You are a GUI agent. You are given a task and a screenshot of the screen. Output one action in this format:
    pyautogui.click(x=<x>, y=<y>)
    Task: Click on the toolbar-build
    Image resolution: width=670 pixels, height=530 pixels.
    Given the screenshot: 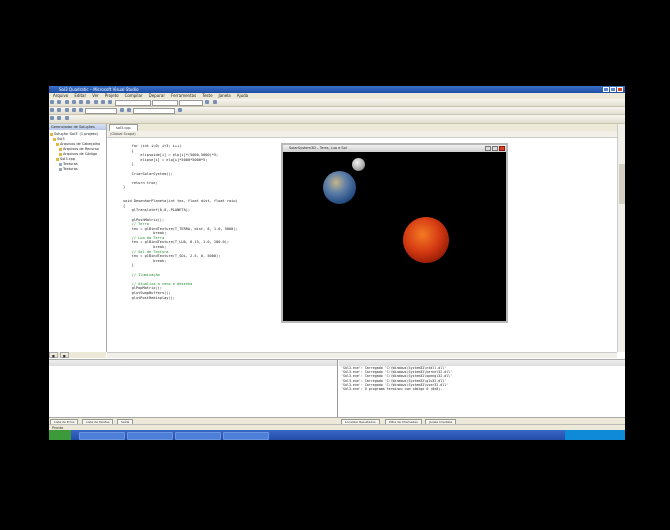 What is the action you would take?
    pyautogui.click(x=337, y=111)
    